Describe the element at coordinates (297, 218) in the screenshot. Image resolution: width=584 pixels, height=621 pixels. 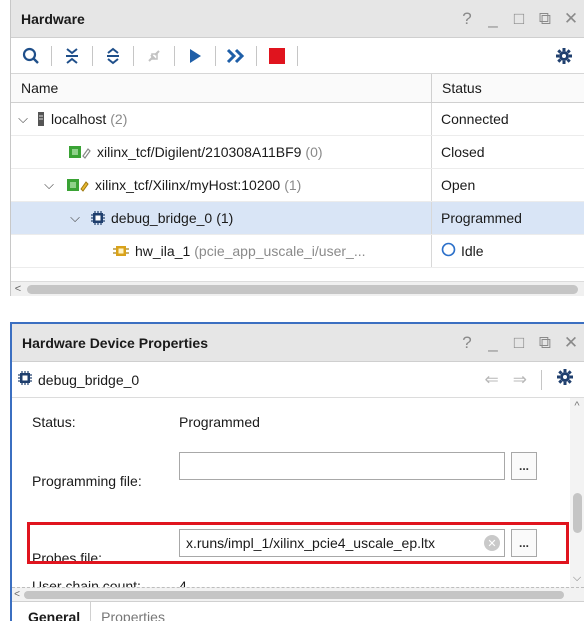
I see `tree-row-debug-bridge: ⌵ debug_bridge_0 (1) Programmed` at that location.